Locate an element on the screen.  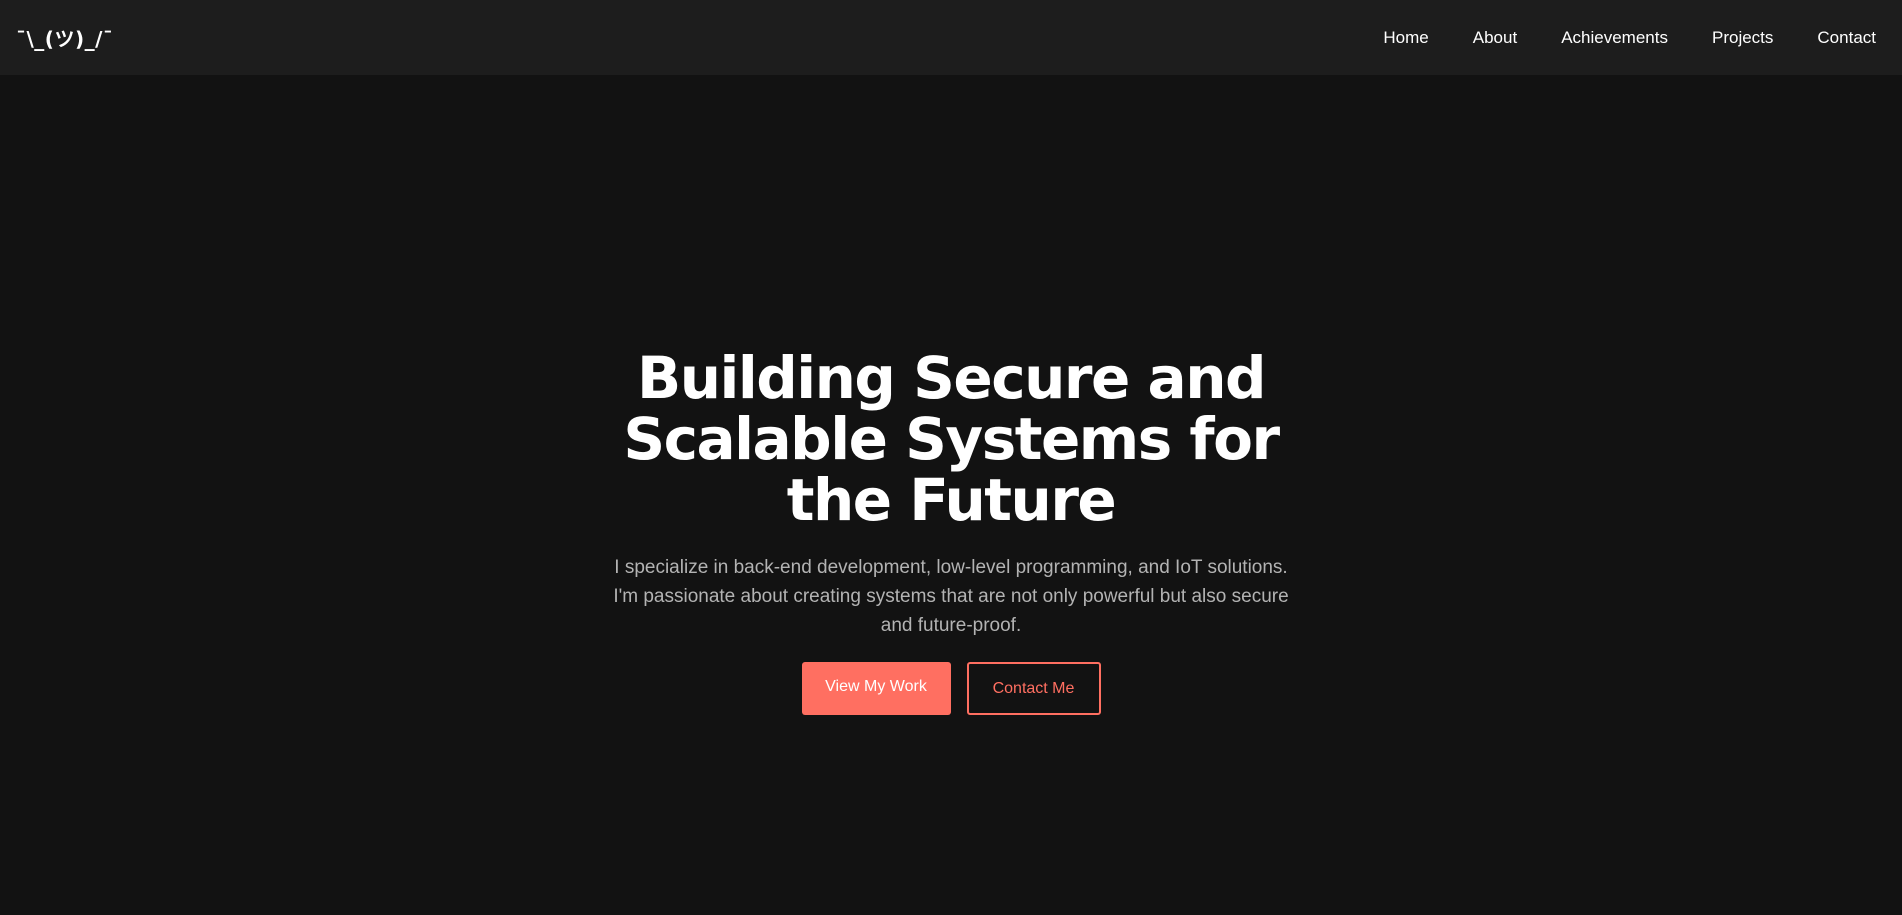
nav-links: Home About Achievements Projects Contact is located at coordinates (1629, 38).